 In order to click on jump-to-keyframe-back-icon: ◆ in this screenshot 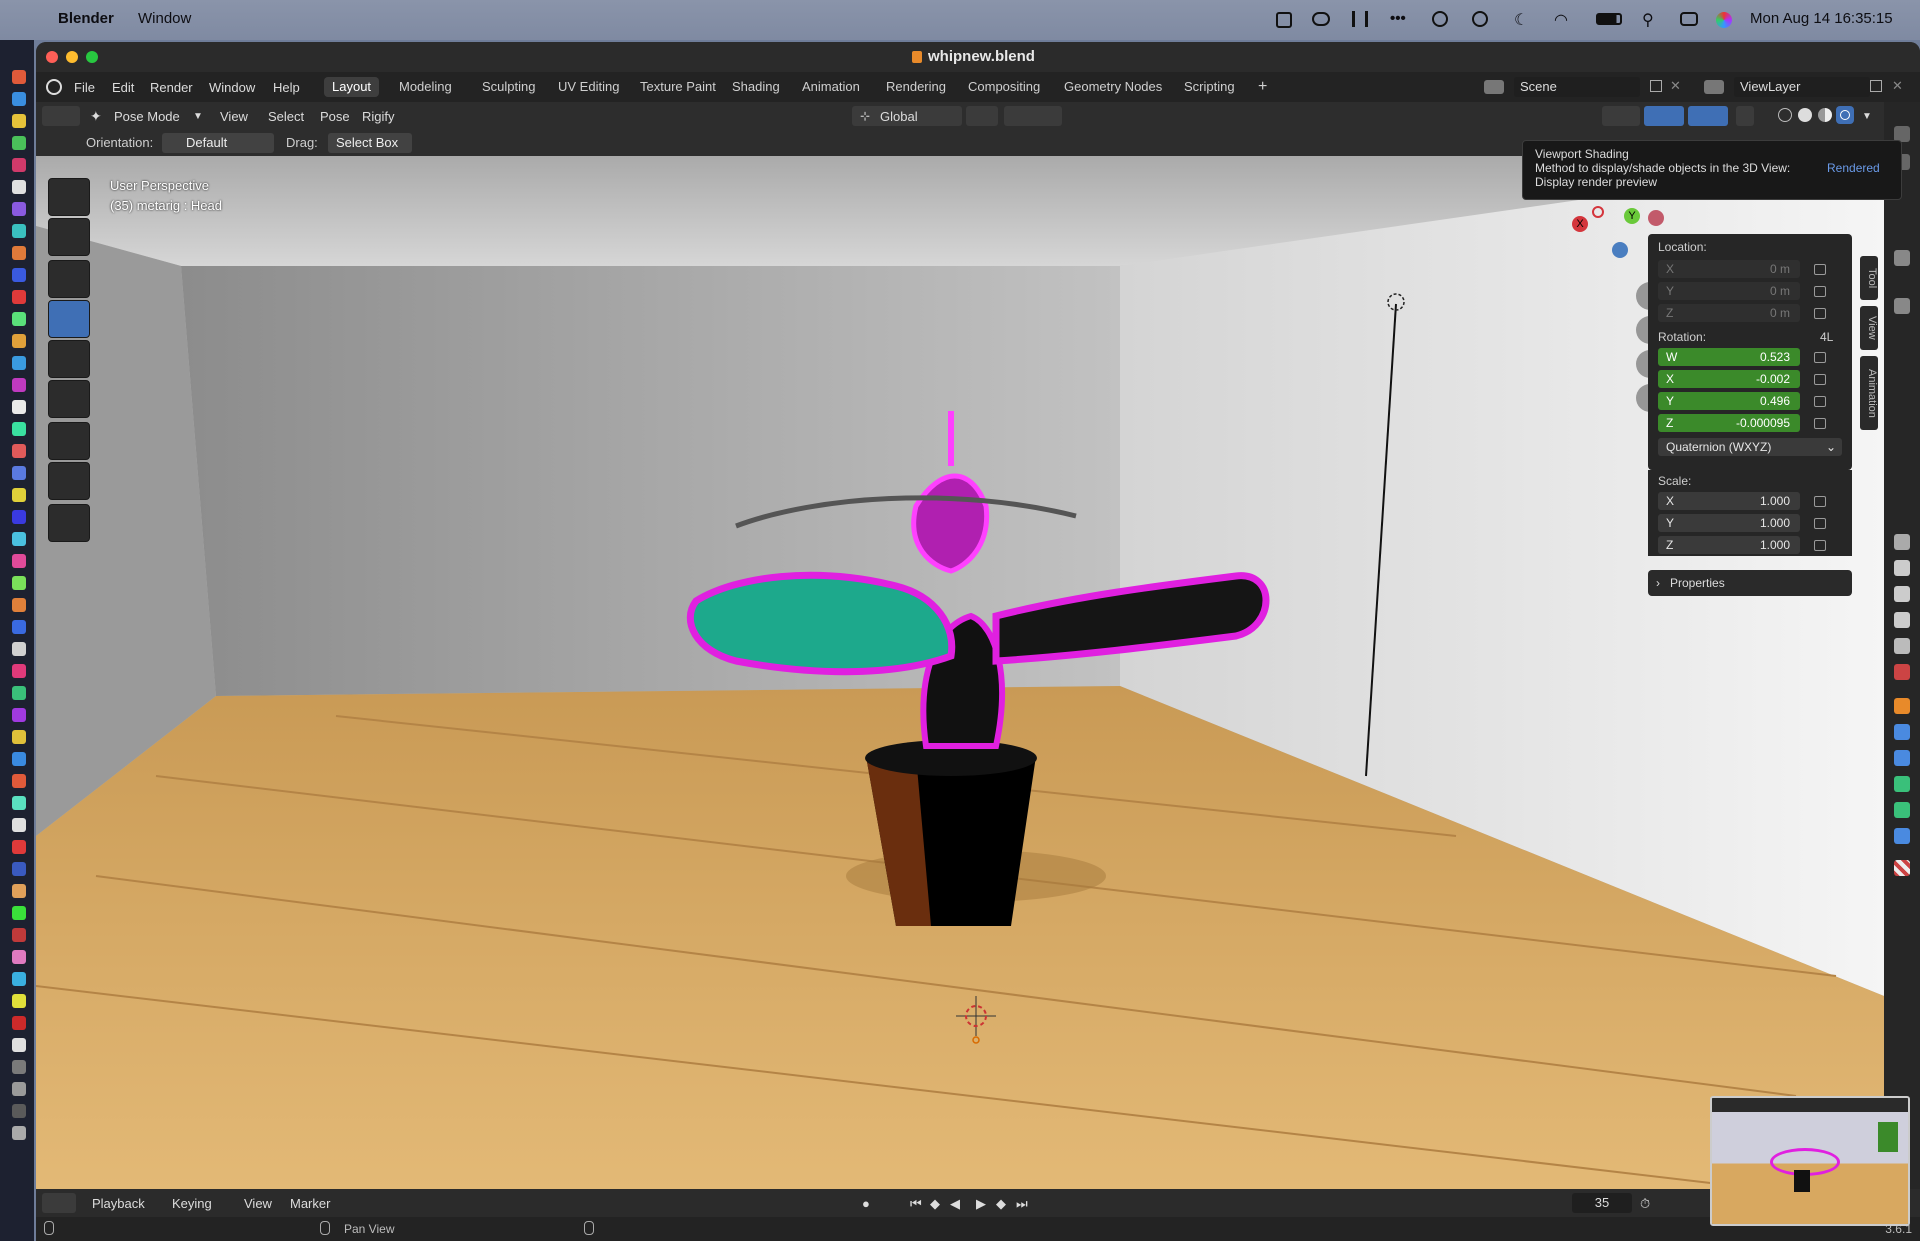, I will do `click(935, 1204)`.